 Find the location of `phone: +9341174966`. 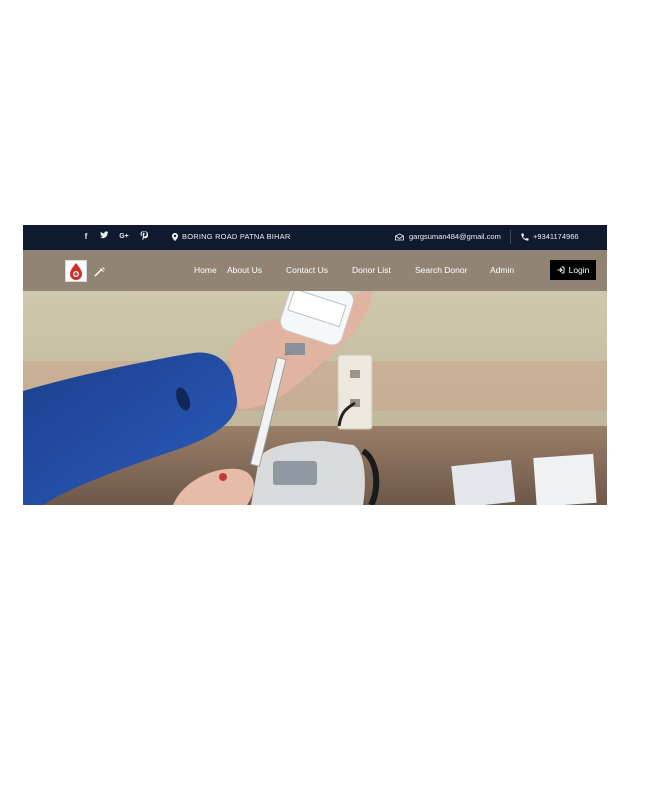

phone: +9341174966 is located at coordinates (550, 236).